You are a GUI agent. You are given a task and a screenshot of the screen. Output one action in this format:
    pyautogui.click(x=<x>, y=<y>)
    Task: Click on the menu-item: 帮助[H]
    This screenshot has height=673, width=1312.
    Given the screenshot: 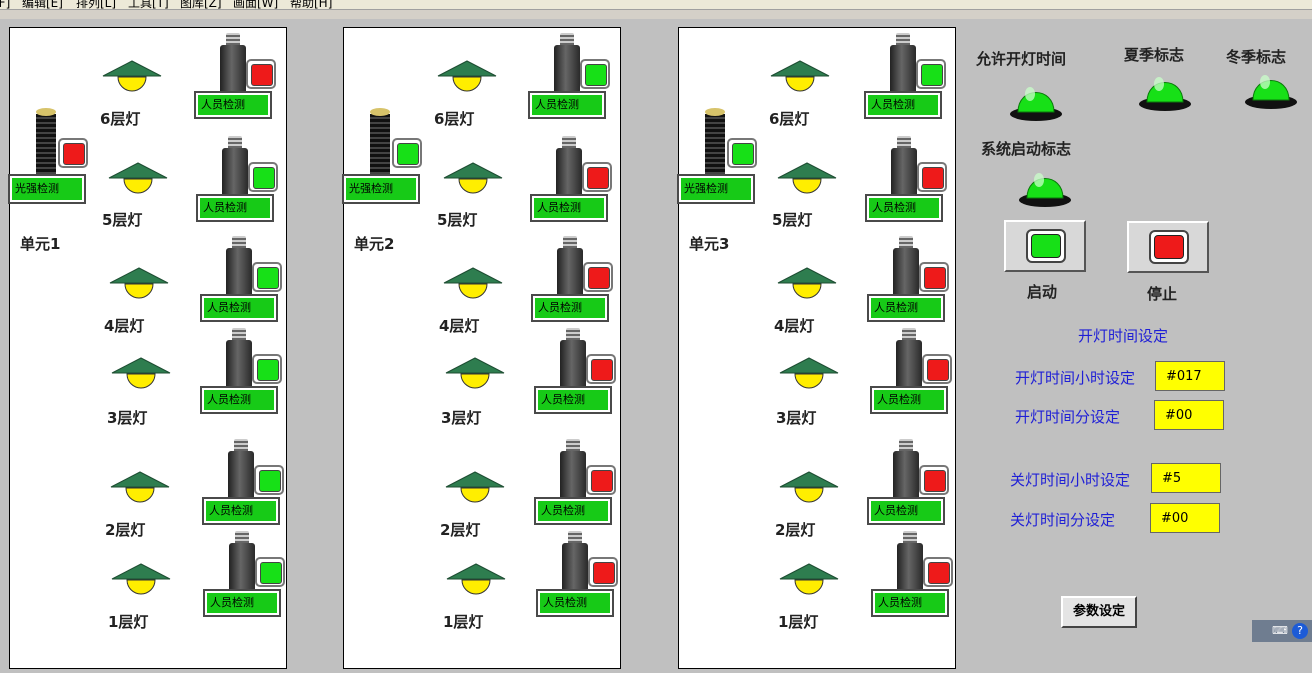 What is the action you would take?
    pyautogui.click(x=311, y=4)
    